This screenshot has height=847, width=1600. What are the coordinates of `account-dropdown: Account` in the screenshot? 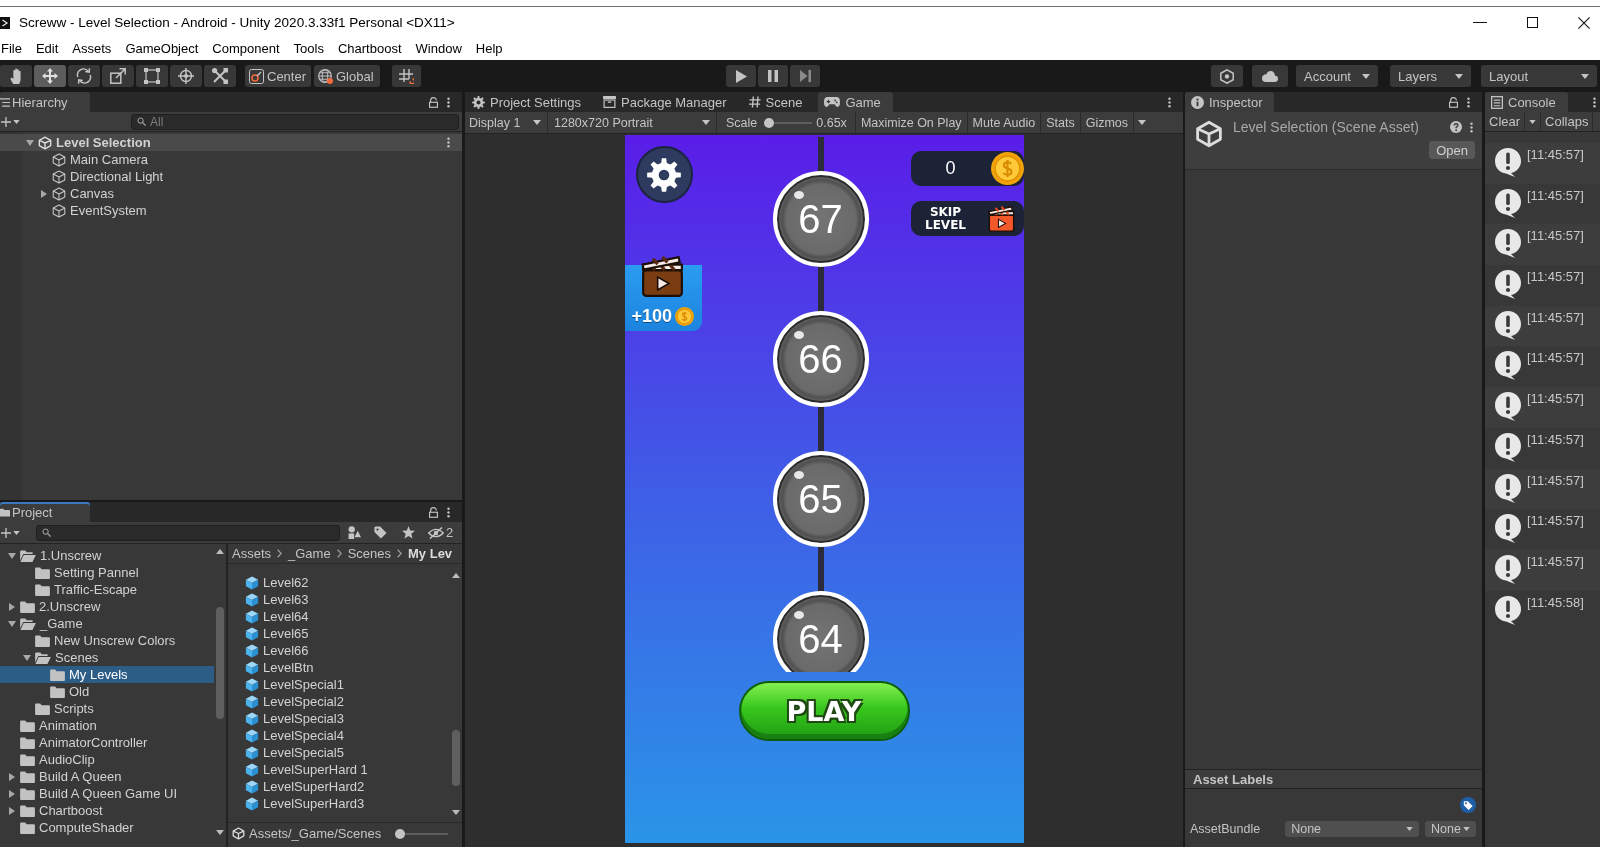 It's located at (1337, 76).